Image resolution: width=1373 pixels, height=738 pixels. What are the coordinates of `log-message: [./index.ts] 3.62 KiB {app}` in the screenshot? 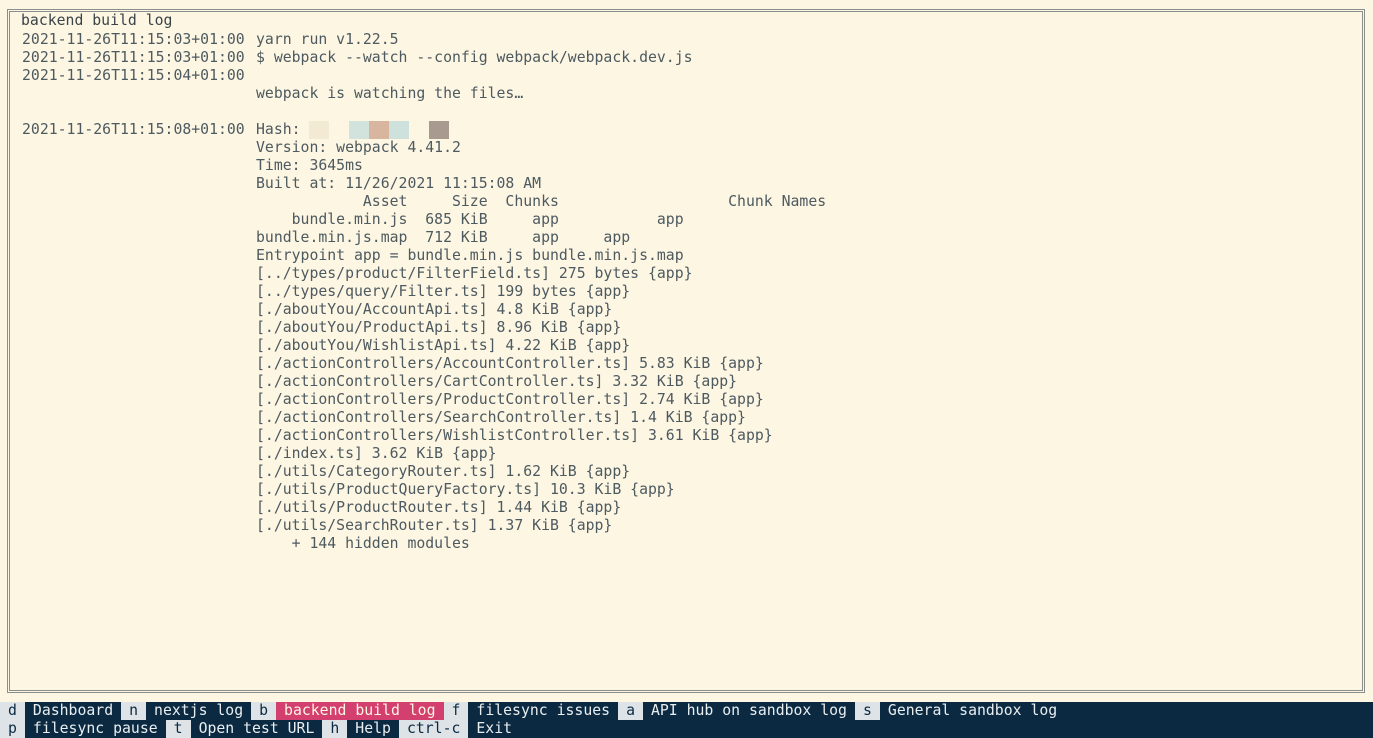 It's located at (376, 453).